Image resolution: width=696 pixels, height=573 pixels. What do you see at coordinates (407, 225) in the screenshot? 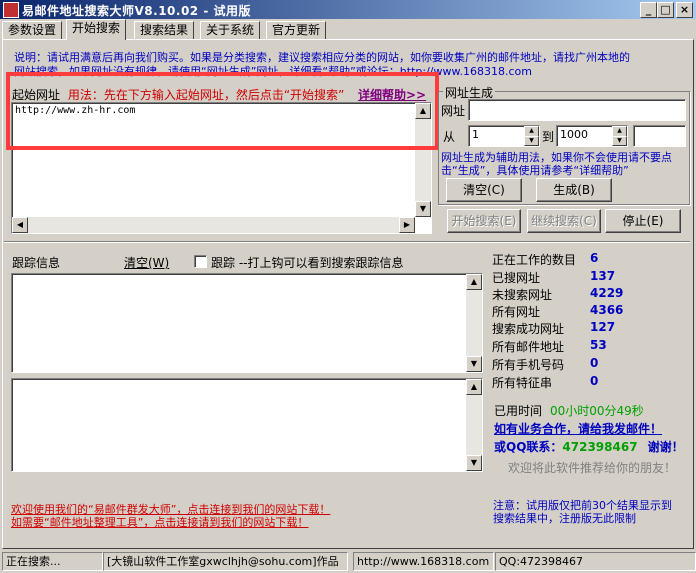
I see `scroll-right-arrow-icon: ▶` at bounding box center [407, 225].